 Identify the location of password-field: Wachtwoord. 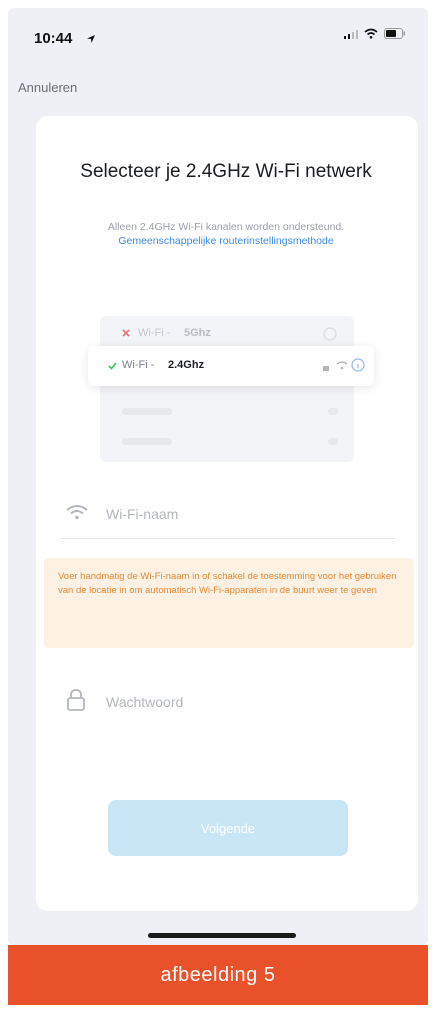
(228, 701).